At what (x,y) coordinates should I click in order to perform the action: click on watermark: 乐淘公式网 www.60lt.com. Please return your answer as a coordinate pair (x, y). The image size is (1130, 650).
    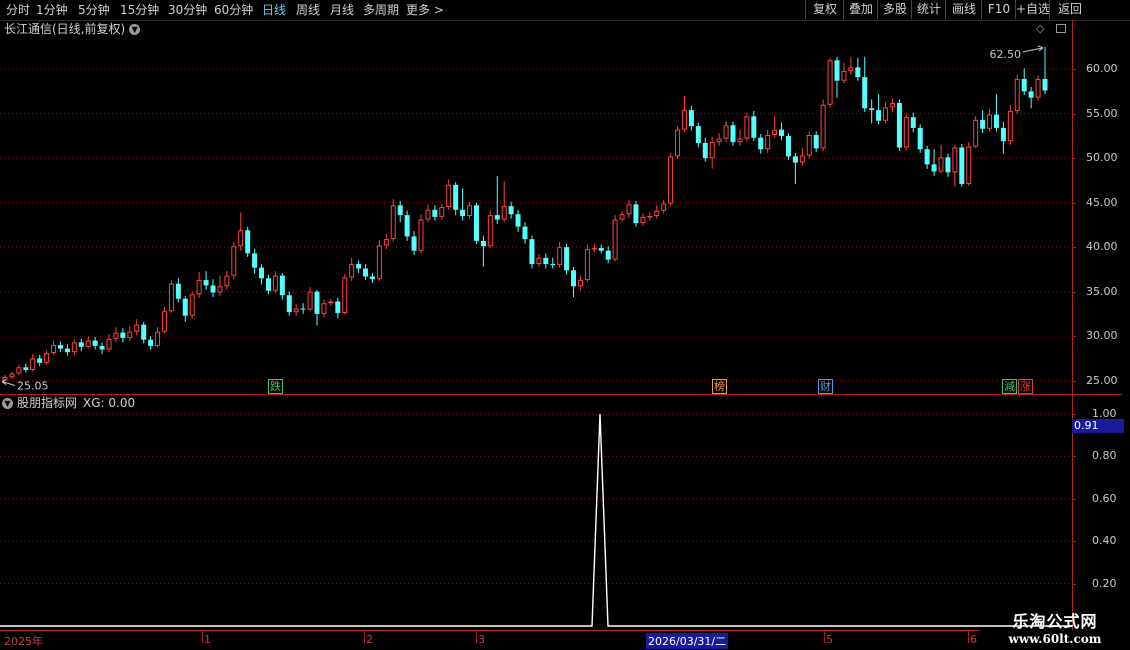
    Looking at the image, I should click on (1055, 627).